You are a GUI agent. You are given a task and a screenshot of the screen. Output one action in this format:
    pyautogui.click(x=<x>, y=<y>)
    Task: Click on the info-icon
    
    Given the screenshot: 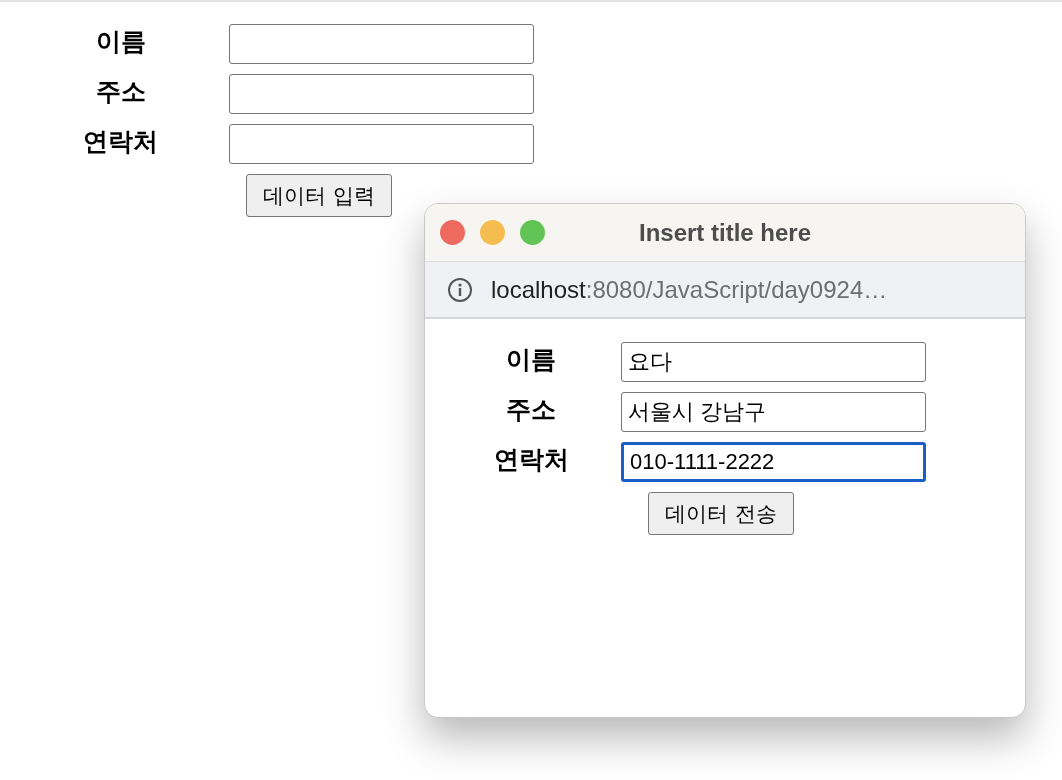 What is the action you would take?
    pyautogui.click(x=460, y=289)
    